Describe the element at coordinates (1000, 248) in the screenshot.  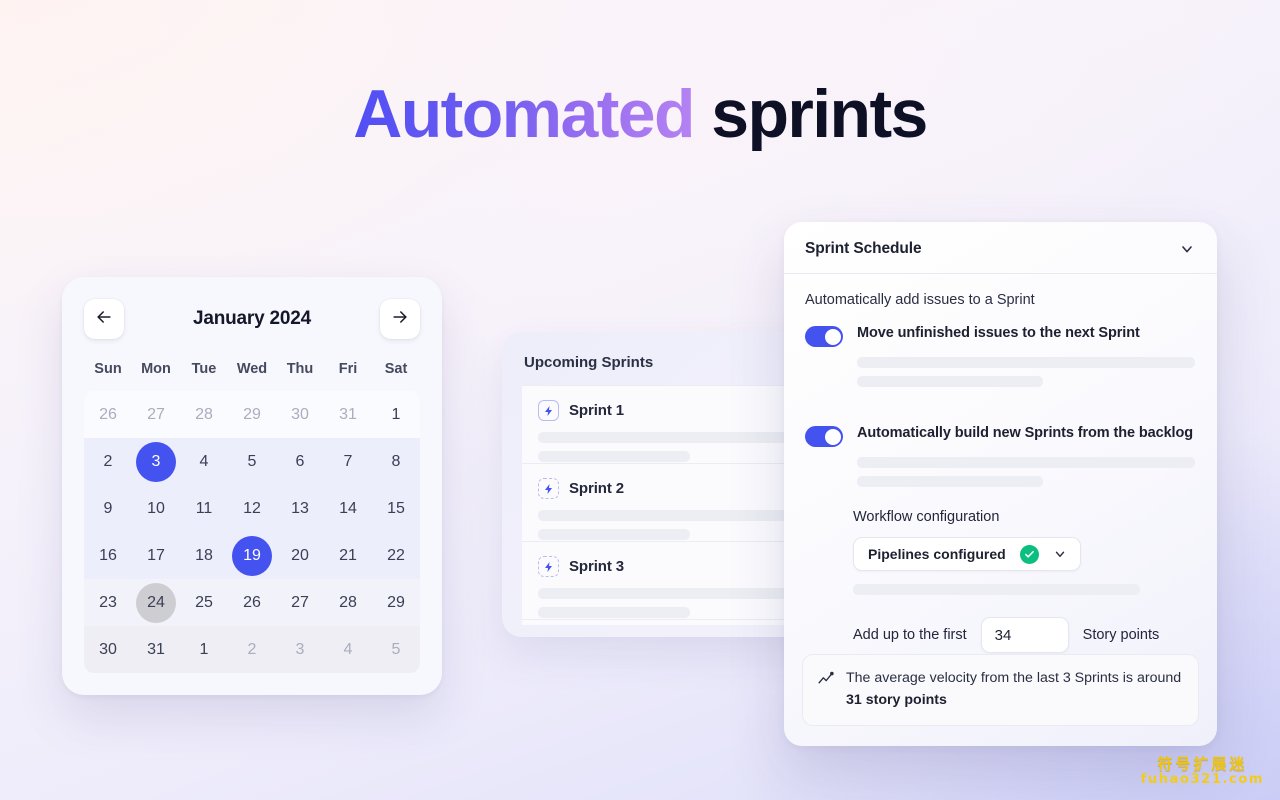
I see `sprint-schedule-header: Sprint Schedule` at that location.